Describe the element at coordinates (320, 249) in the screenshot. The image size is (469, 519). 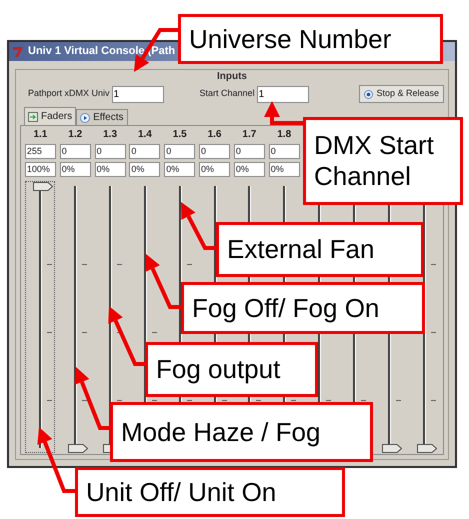
I see `callout-tooltip: External Fan` at that location.